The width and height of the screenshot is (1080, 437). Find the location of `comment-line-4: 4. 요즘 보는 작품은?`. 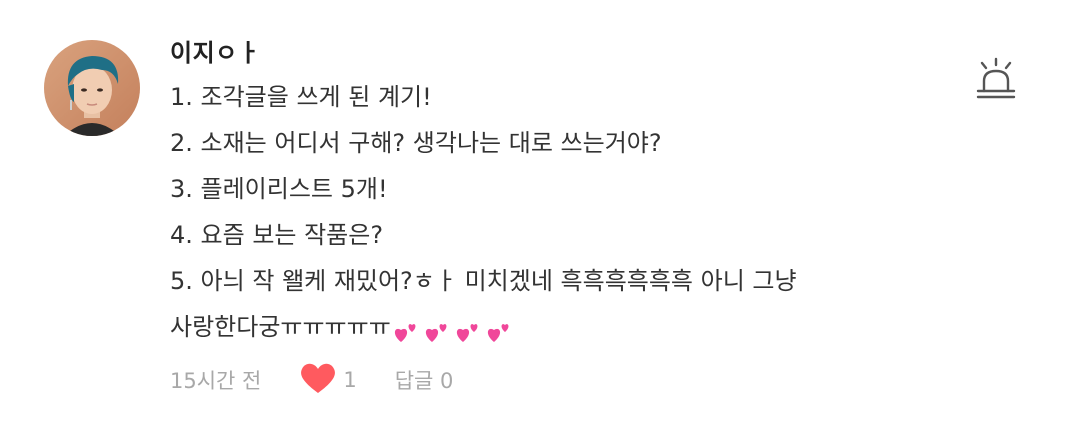

comment-line-4: 4. 요즘 보는 작품은? is located at coordinates (277, 235).